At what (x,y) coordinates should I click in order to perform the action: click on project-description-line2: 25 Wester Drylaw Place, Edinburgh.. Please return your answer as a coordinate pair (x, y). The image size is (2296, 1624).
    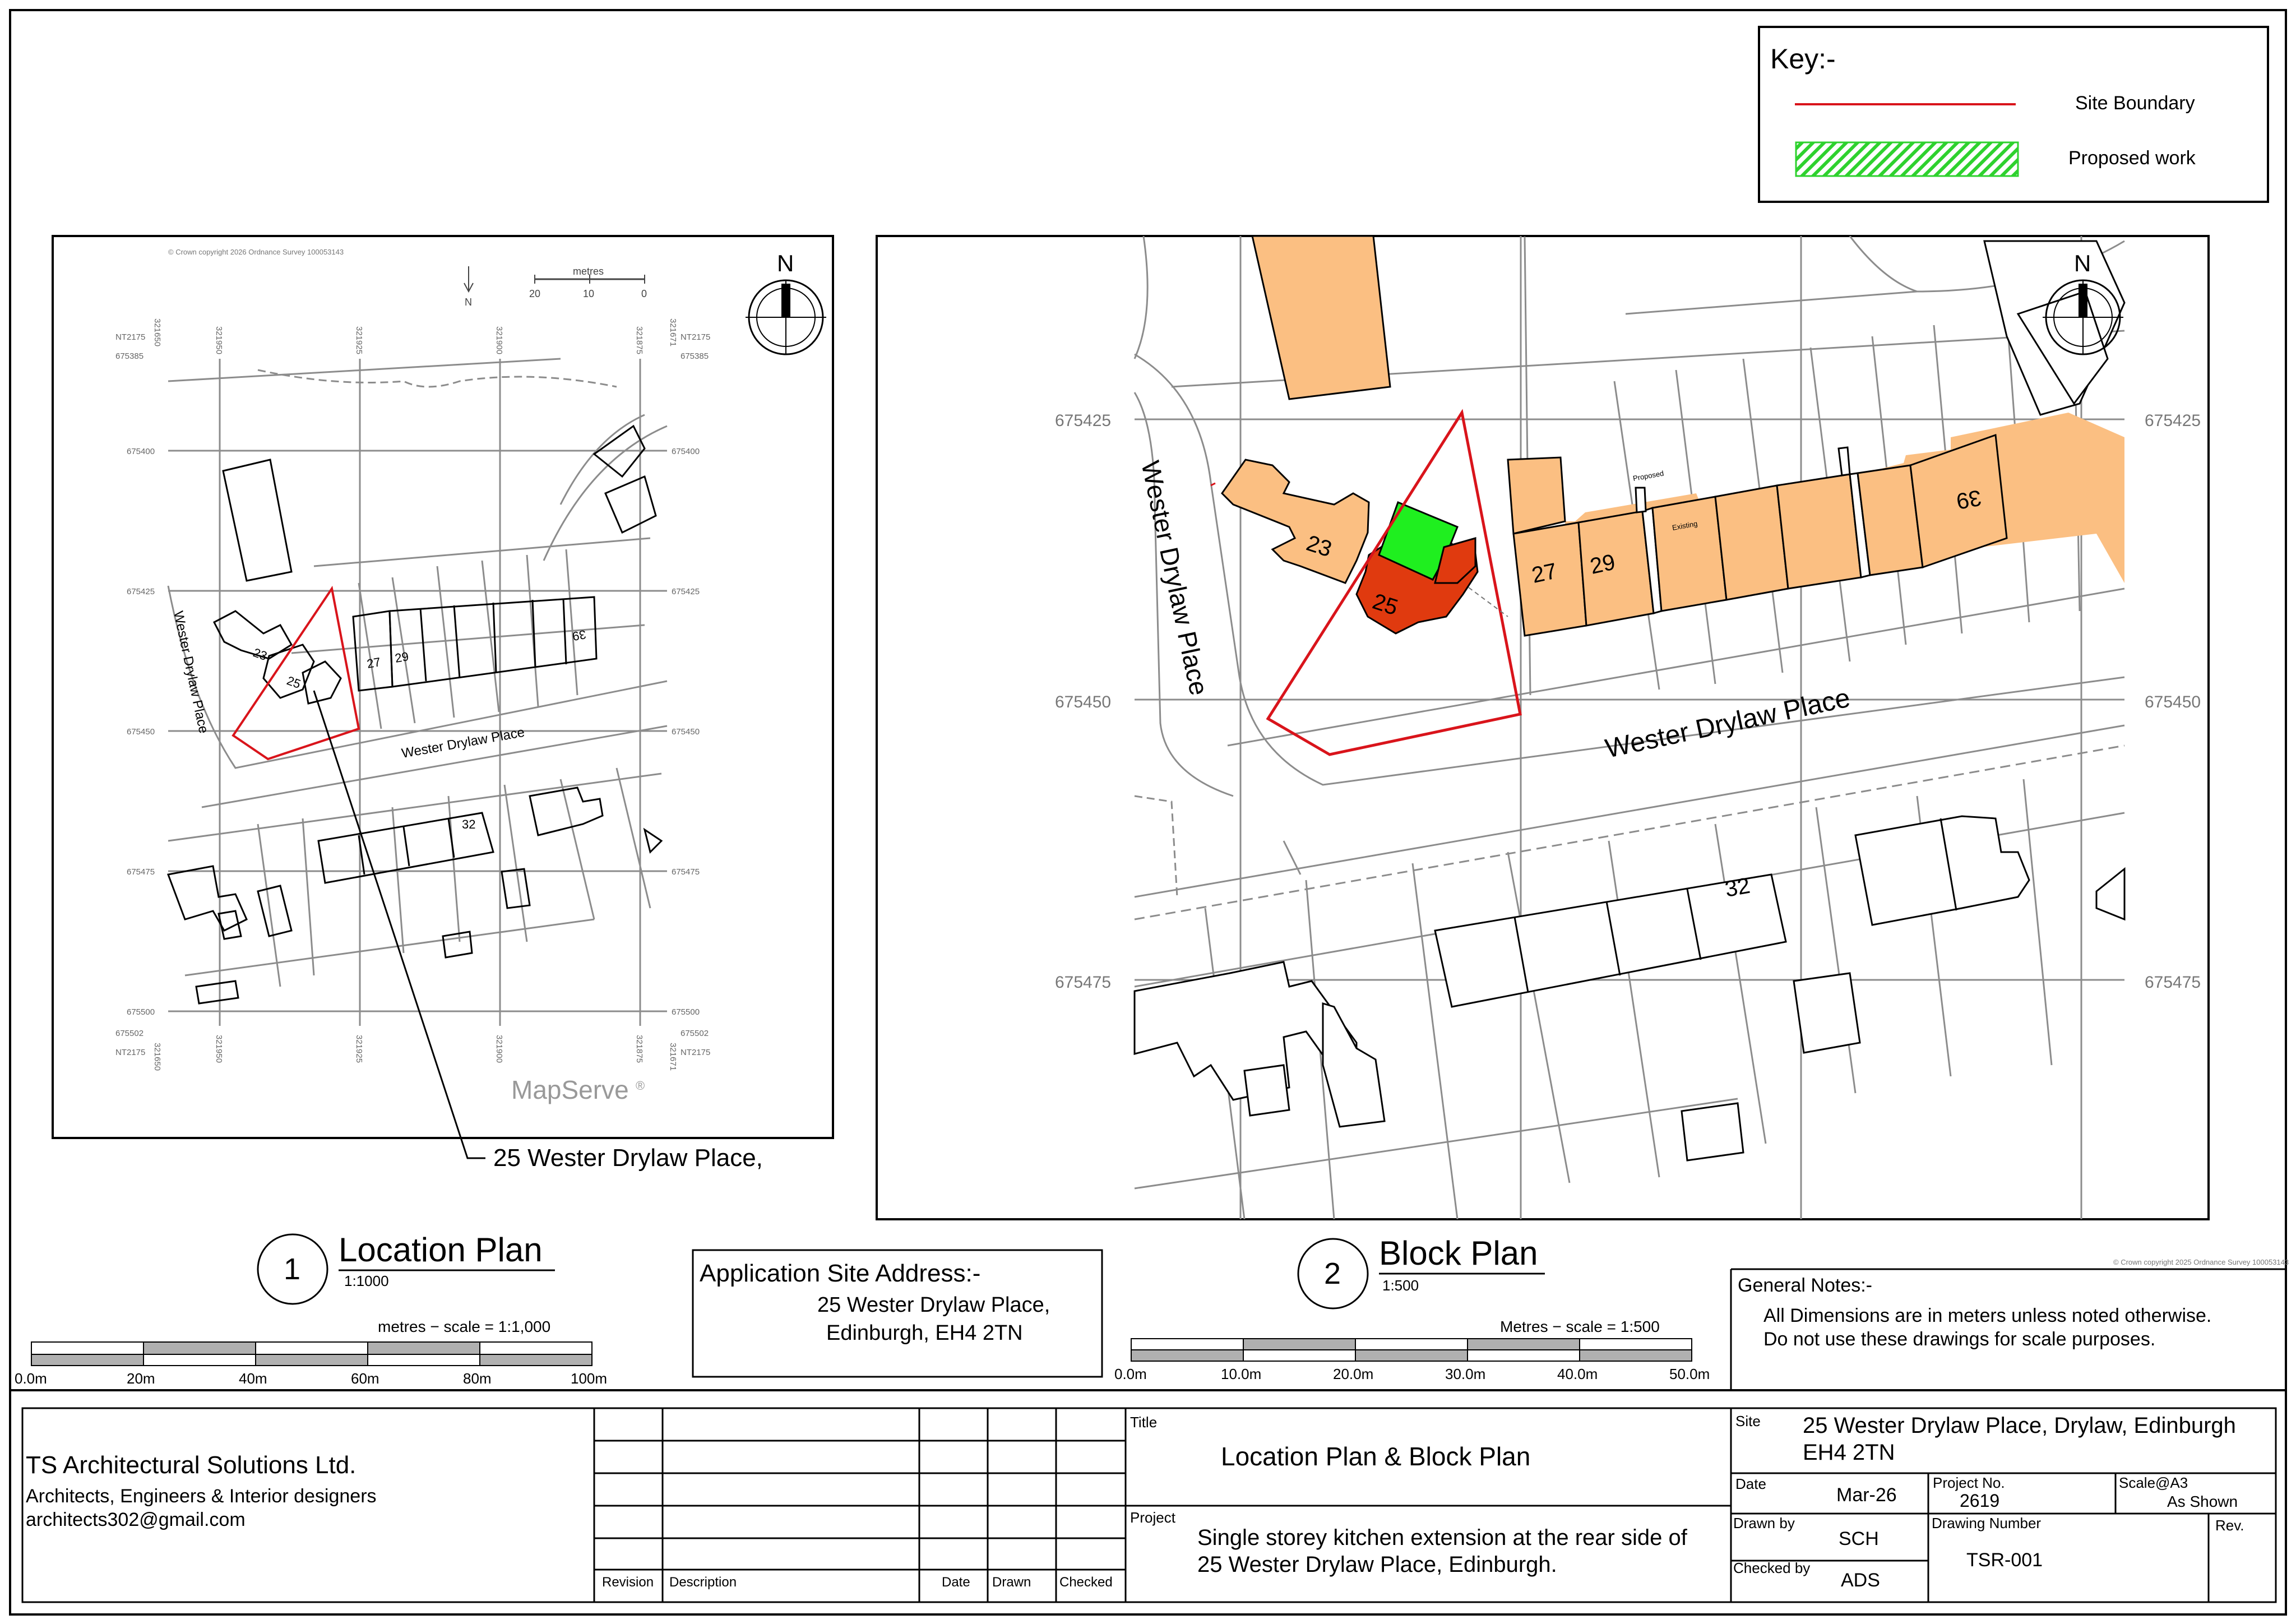
    Looking at the image, I should click on (1377, 1565).